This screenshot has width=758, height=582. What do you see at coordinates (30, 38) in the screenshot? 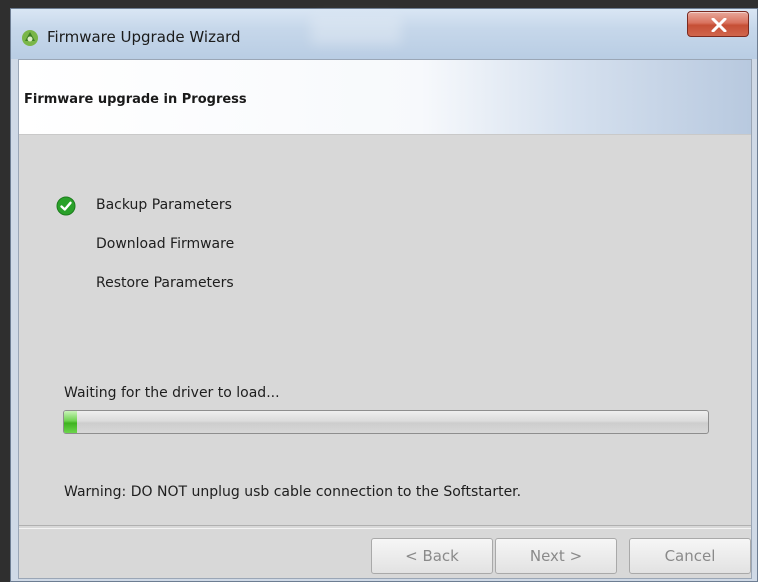
I see `firmware-wizard-icon` at bounding box center [30, 38].